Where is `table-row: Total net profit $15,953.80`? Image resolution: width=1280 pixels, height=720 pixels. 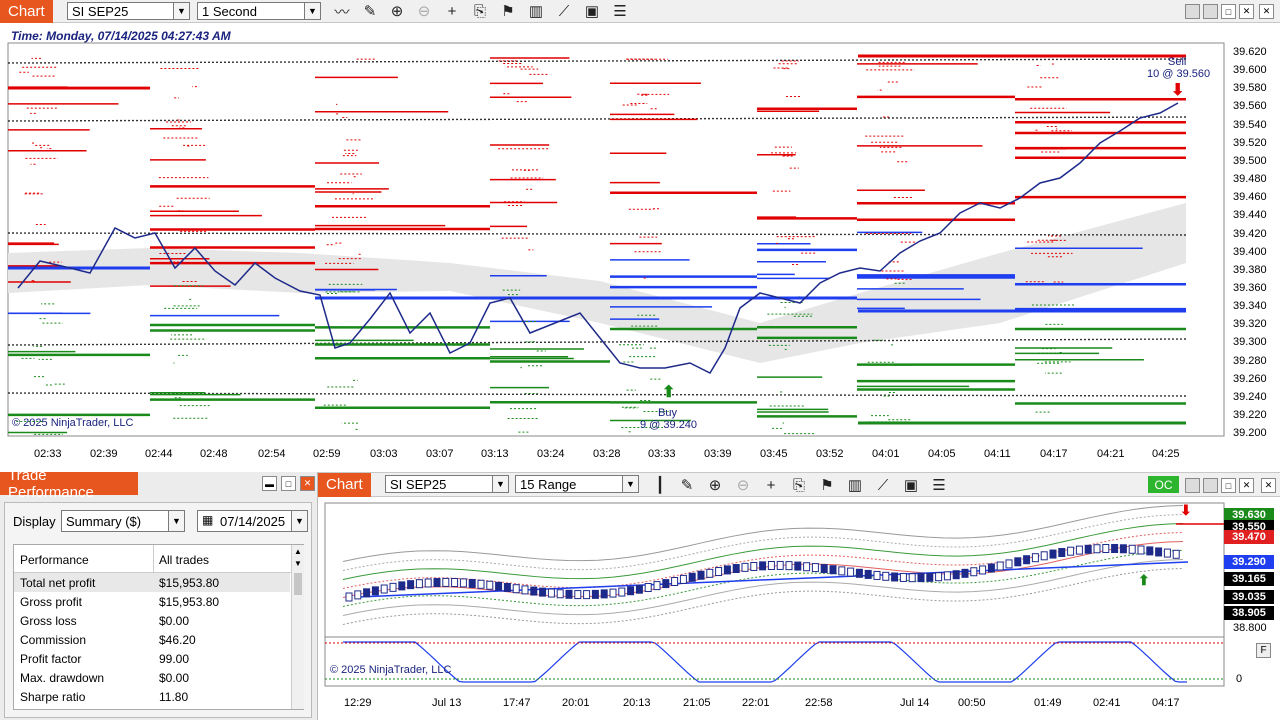 table-row: Total net profit $15,953.80 is located at coordinates (152, 582).